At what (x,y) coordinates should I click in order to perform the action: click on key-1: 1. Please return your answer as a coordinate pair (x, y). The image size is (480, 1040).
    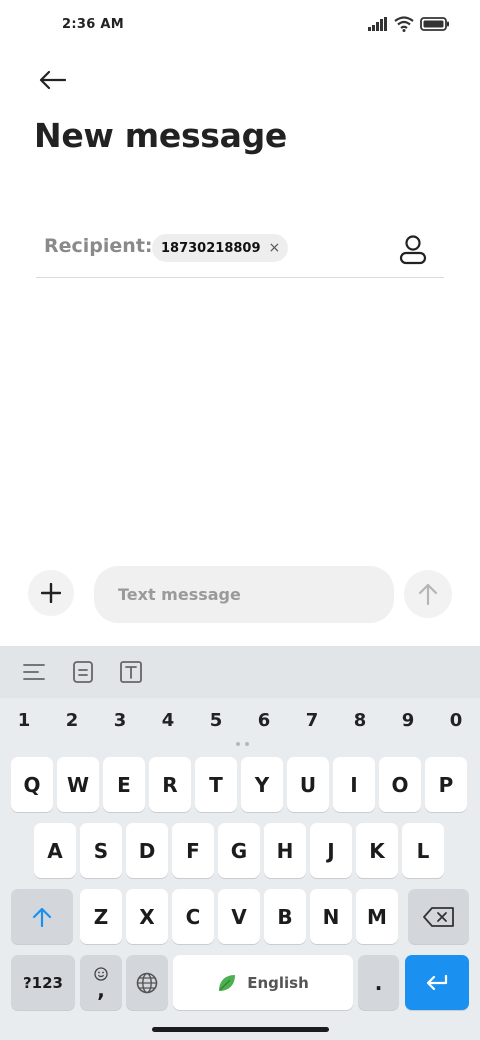
    Looking at the image, I should click on (24, 720).